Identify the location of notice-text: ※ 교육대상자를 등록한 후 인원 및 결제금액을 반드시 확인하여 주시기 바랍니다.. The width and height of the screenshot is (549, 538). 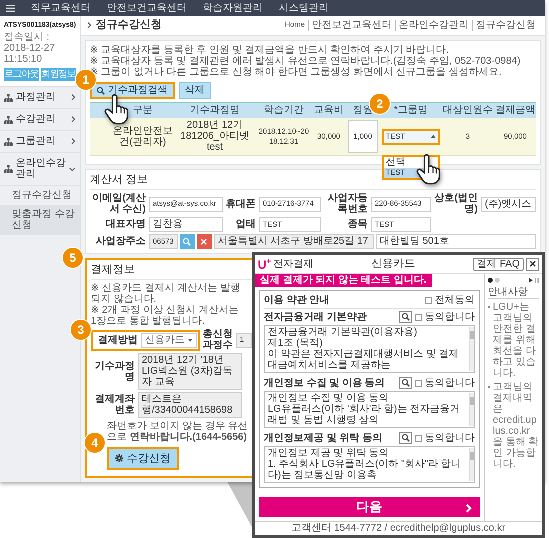
(270, 50).